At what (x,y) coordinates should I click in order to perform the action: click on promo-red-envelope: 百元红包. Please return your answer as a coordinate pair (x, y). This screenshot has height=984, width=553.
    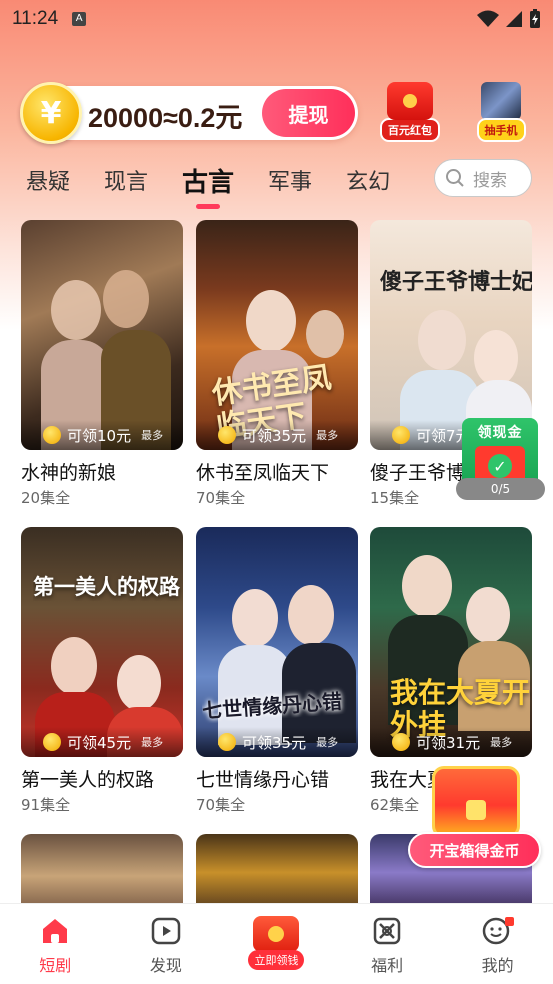
    Looking at the image, I should click on (410, 112).